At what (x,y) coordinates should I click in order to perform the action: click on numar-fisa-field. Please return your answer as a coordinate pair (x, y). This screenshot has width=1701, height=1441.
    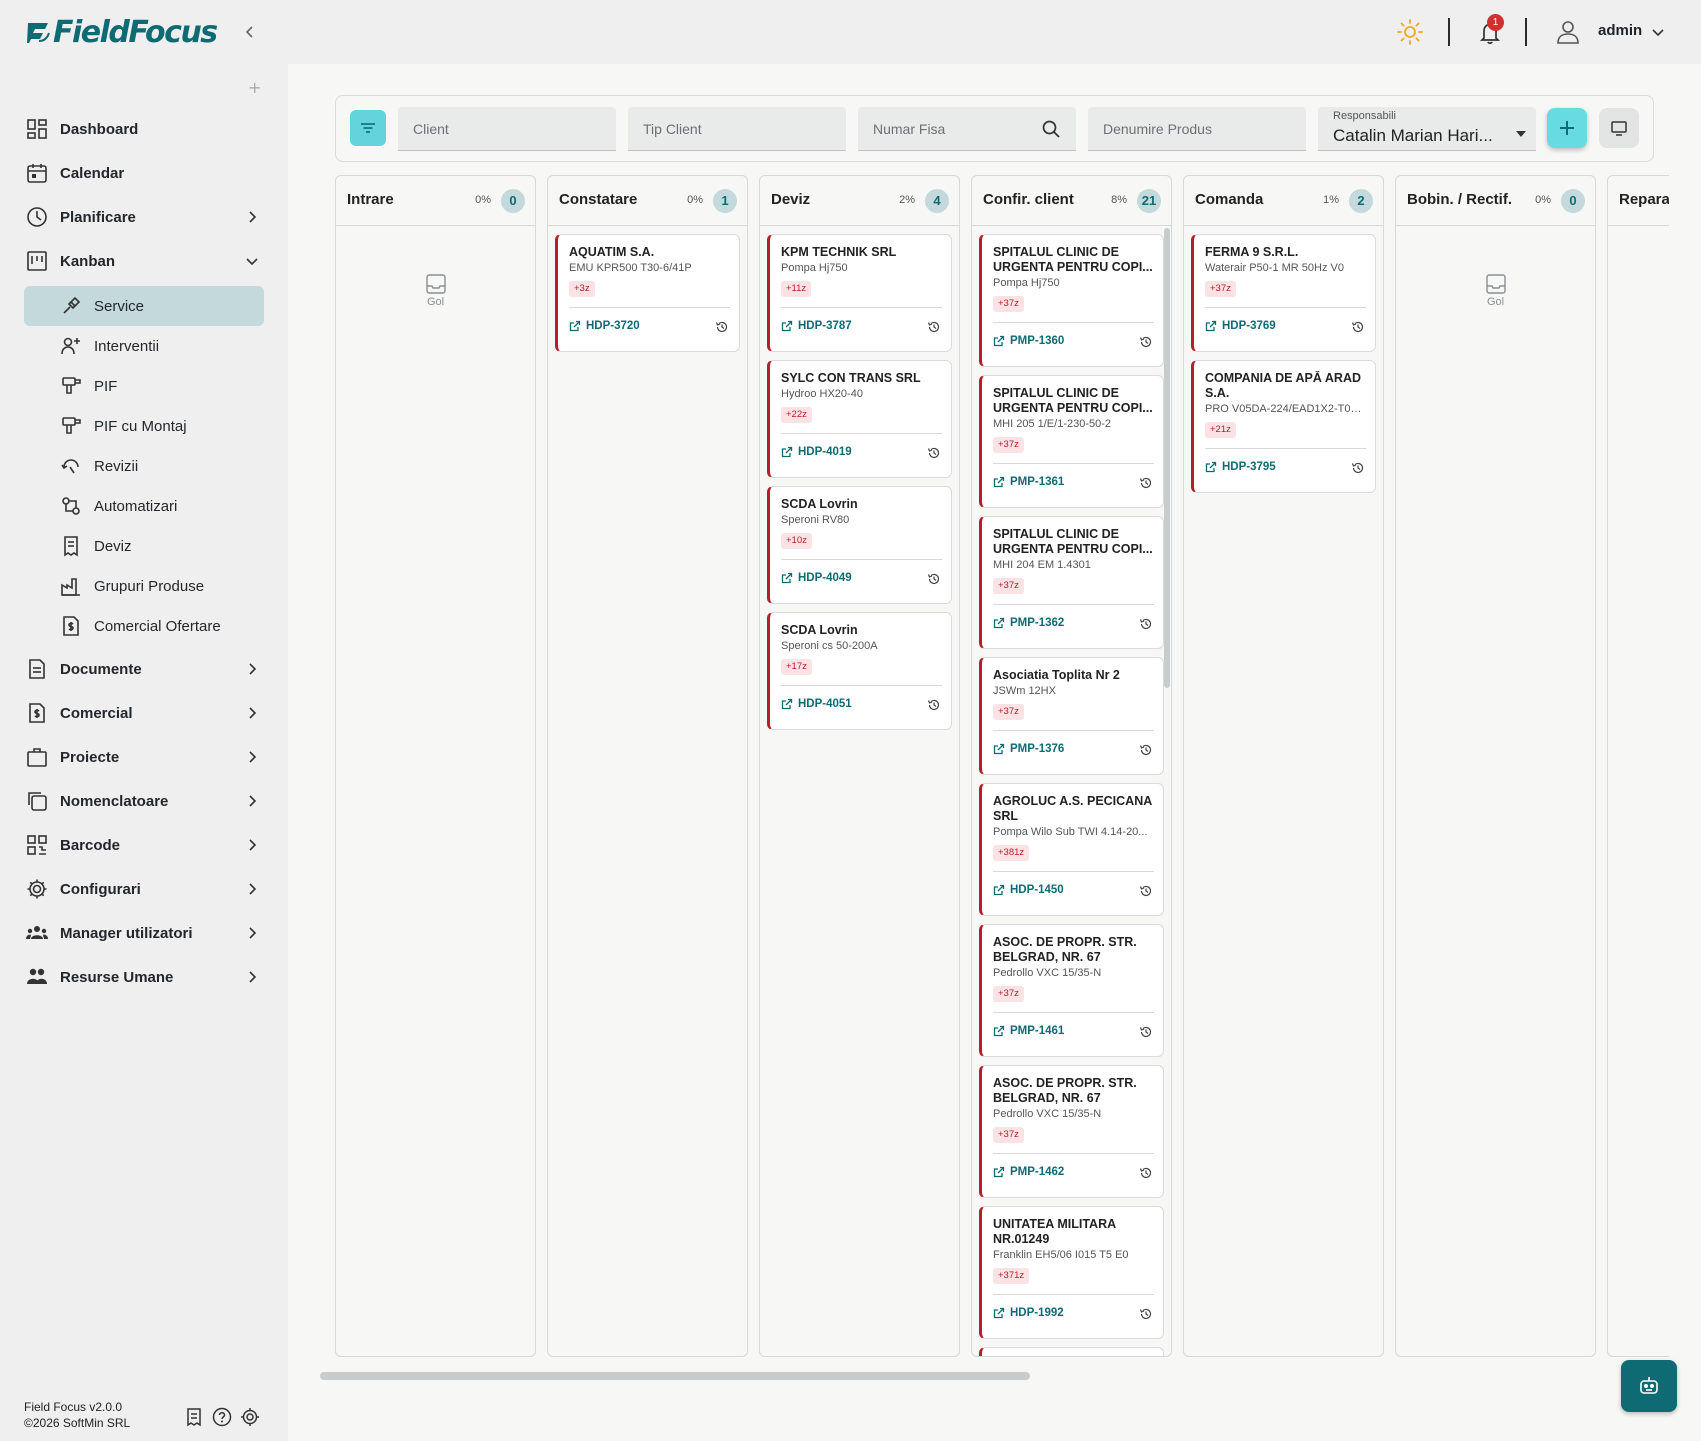
    Looking at the image, I should click on (967, 129).